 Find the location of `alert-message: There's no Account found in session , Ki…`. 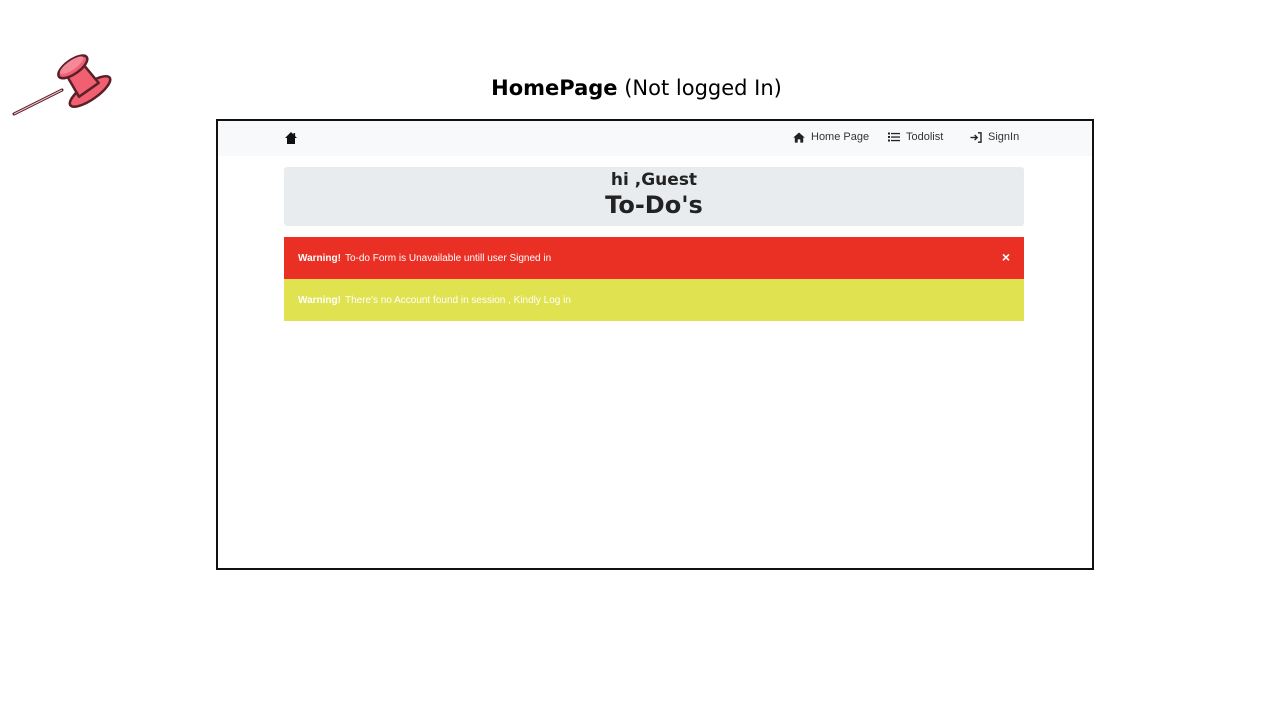

alert-message: There's no Account found in session , Ki… is located at coordinates (457, 300).